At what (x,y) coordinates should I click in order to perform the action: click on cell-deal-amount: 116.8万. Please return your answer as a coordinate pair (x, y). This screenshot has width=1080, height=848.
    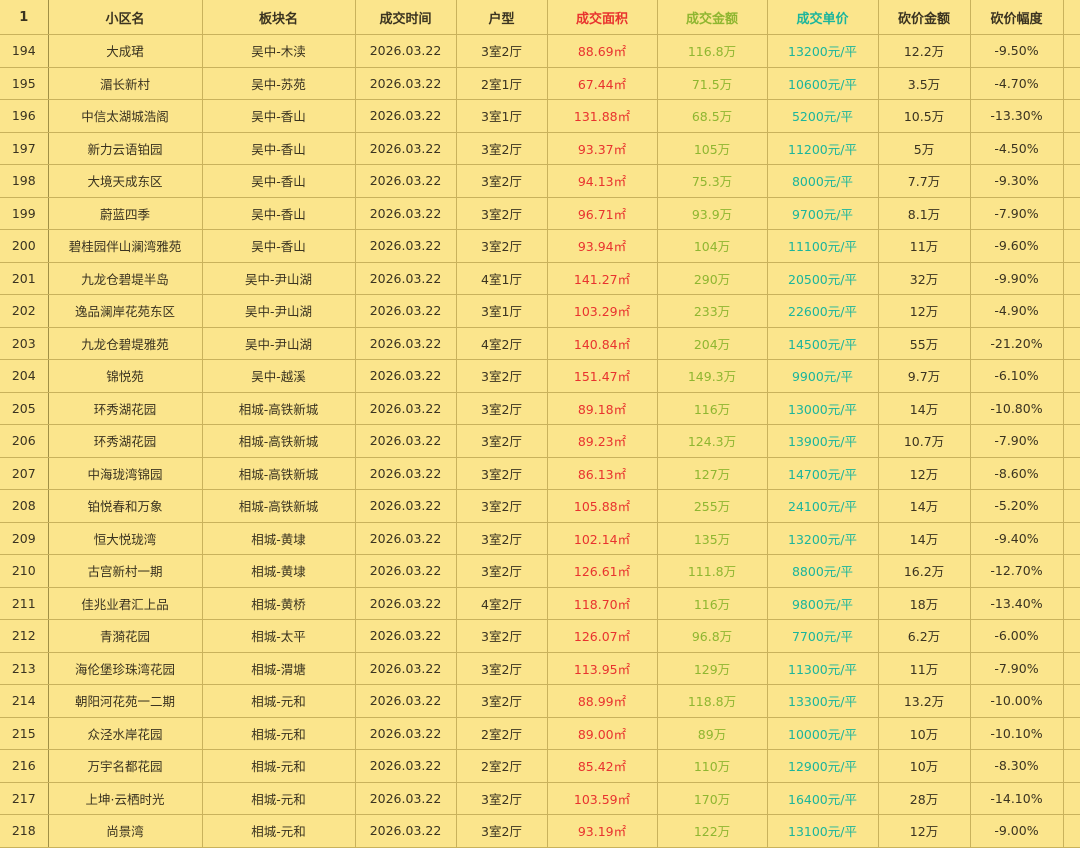
    Looking at the image, I should click on (712, 51).